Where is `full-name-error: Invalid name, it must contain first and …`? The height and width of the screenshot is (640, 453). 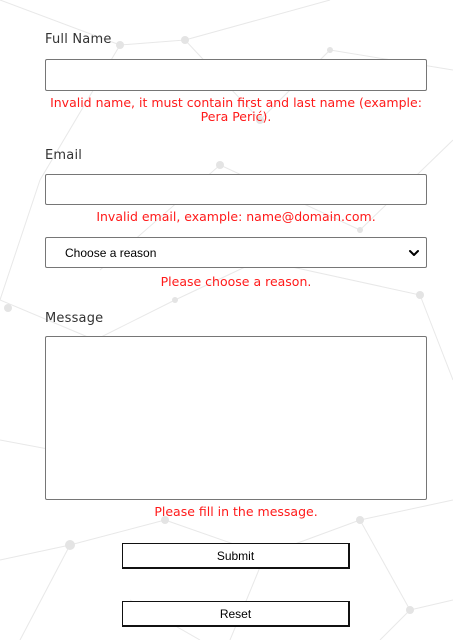 full-name-error: Invalid name, it must contain first and … is located at coordinates (236, 109).